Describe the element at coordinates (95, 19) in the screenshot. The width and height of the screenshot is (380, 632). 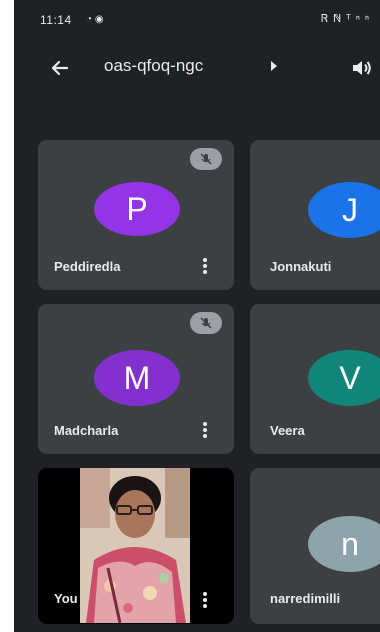
I see `notification-icons: ◔ ◉` at that location.